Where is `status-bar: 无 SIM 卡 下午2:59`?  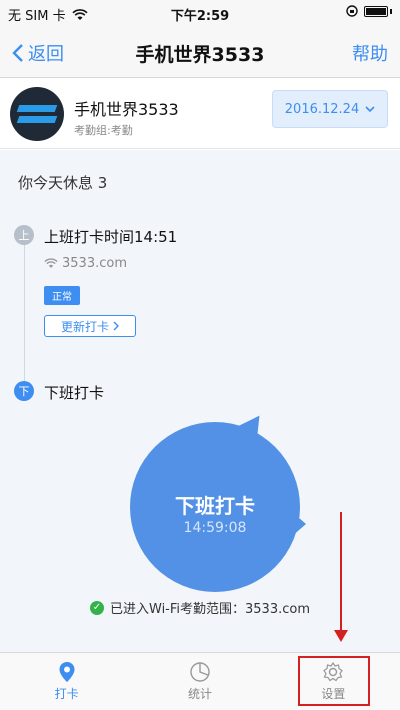
status-bar: 无 SIM 卡 下午2:59 is located at coordinates (200, 13).